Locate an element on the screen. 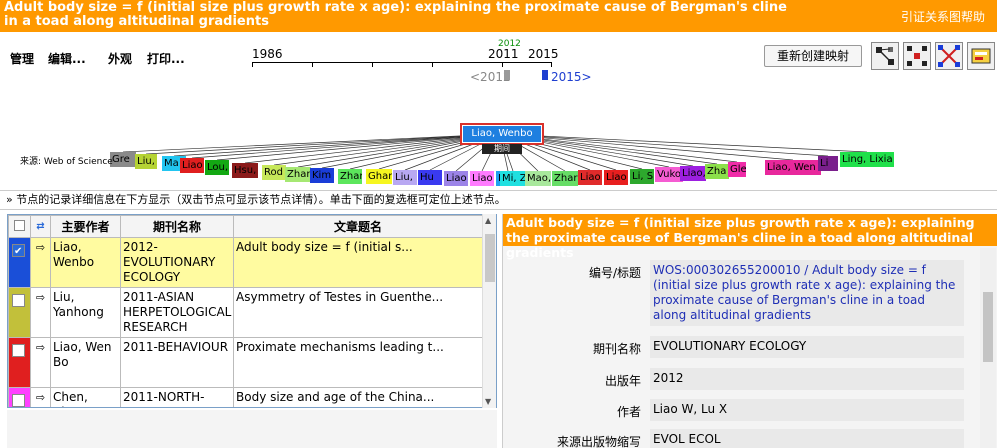  field-label-journal: 期刊名称 is located at coordinates (616, 349).